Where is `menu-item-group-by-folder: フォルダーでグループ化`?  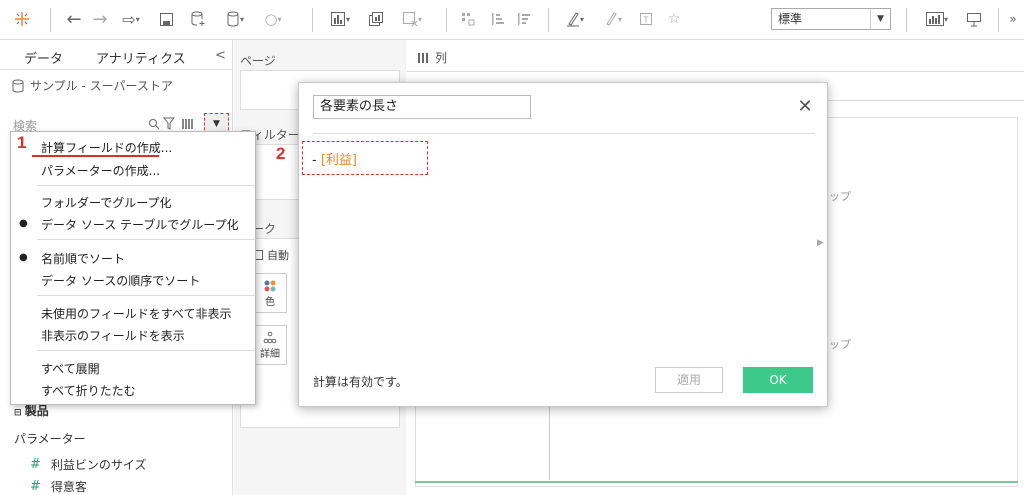 menu-item-group-by-folder: フォルダーでグループ化 is located at coordinates (106, 202).